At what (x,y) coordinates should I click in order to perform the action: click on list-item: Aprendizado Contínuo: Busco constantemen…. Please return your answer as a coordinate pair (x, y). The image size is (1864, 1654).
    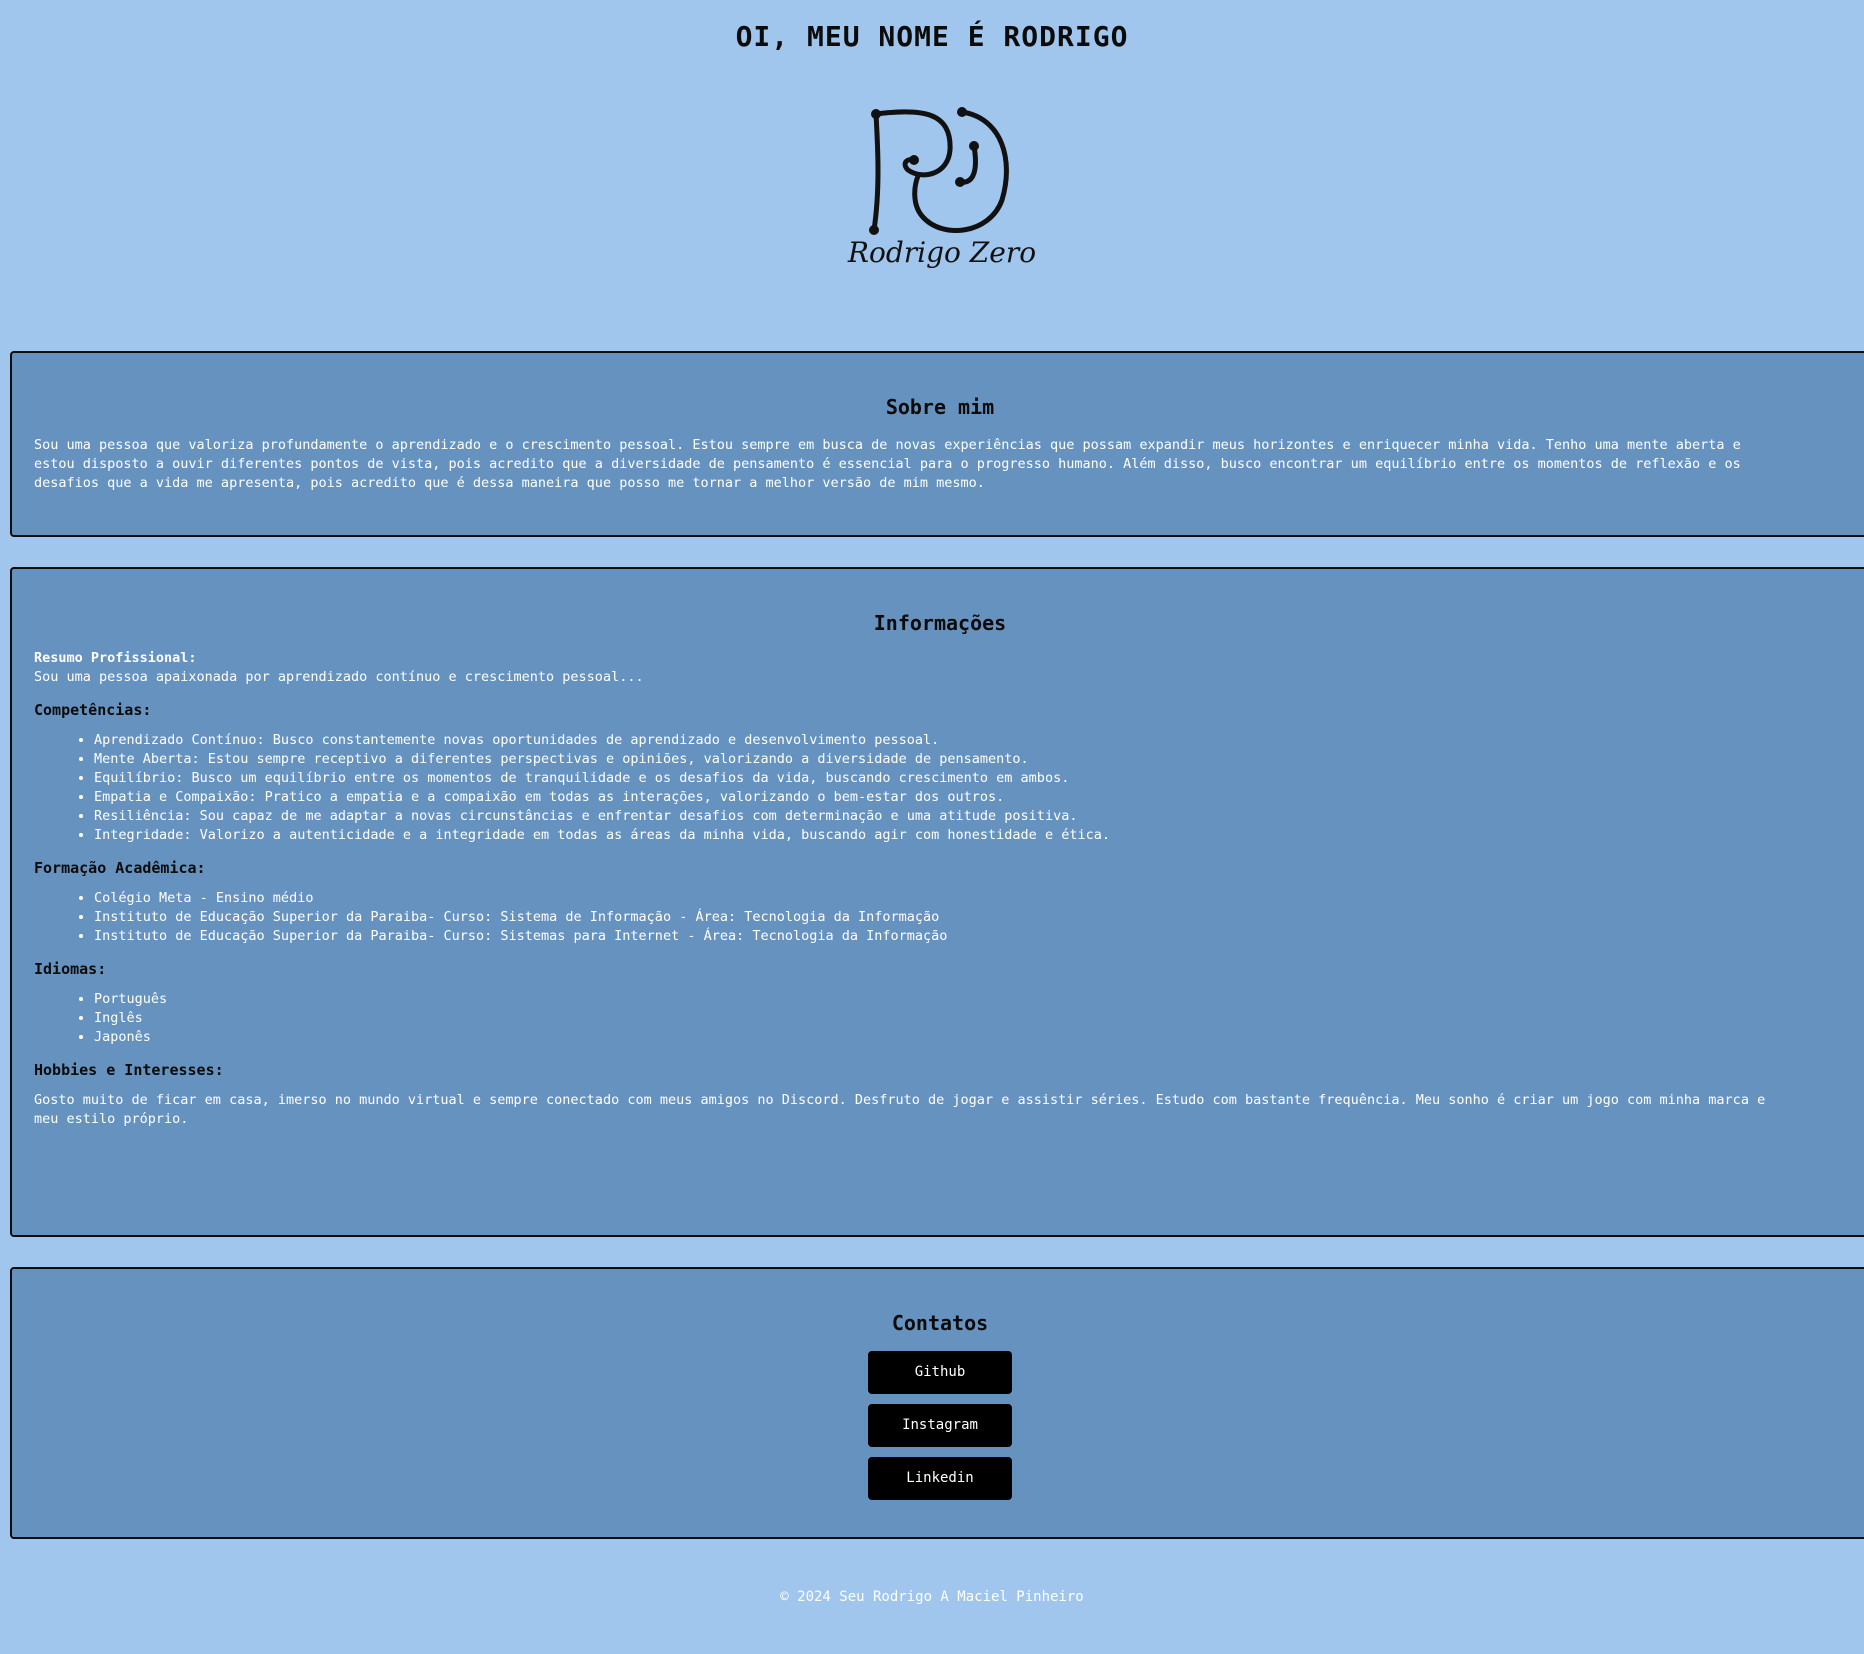
    Looking at the image, I should click on (970, 740).